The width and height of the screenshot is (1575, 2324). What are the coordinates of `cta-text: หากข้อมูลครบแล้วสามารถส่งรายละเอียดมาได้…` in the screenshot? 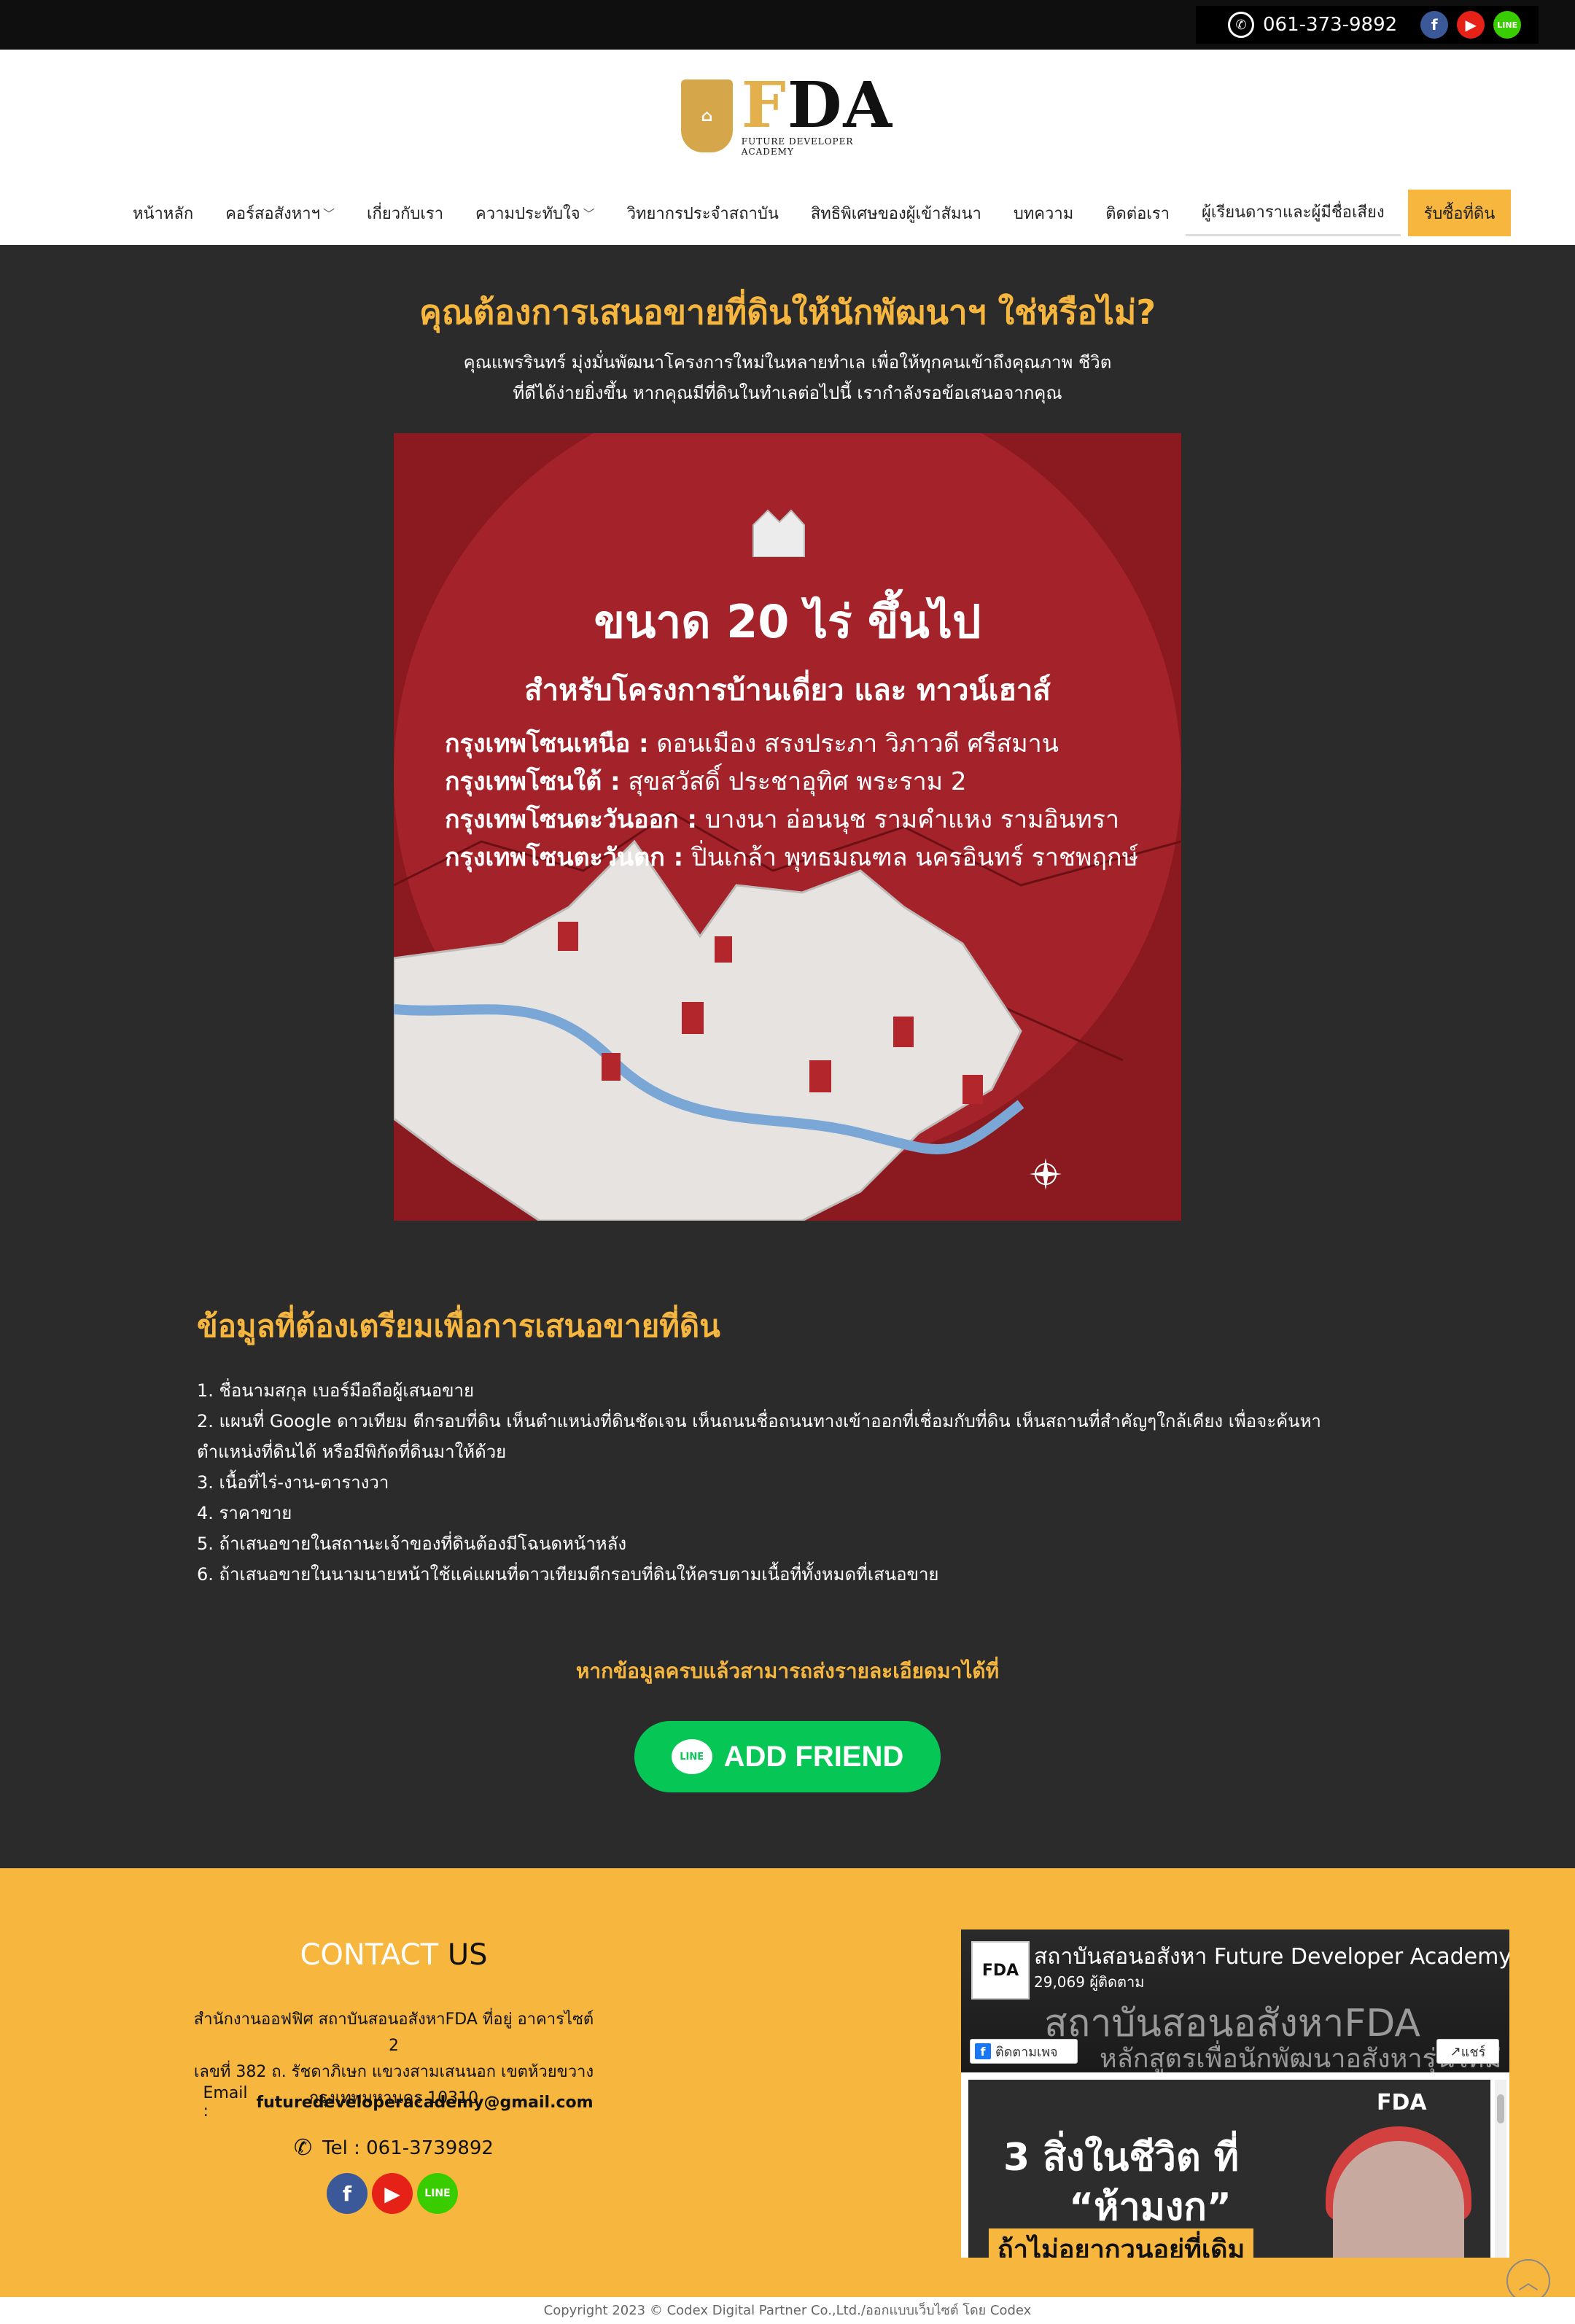 It's located at (787, 1671).